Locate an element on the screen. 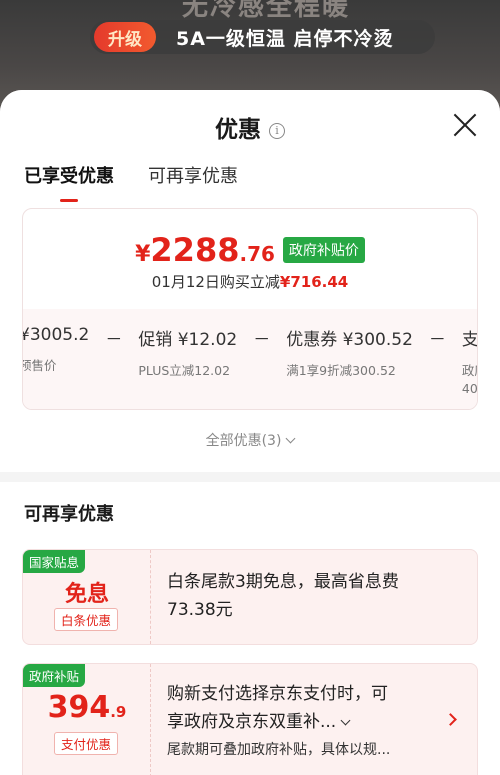 This screenshot has height=775, width=500. upgrade-tag: 升级 is located at coordinates (125, 37).